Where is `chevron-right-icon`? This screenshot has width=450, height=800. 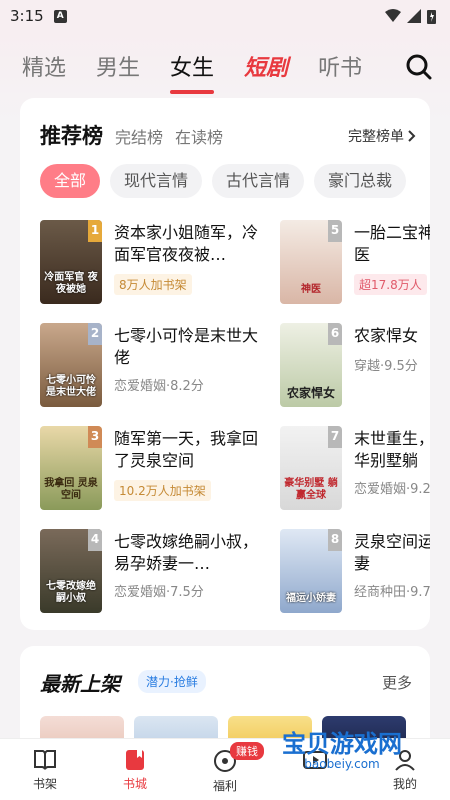
chevron-right-icon is located at coordinates (412, 136).